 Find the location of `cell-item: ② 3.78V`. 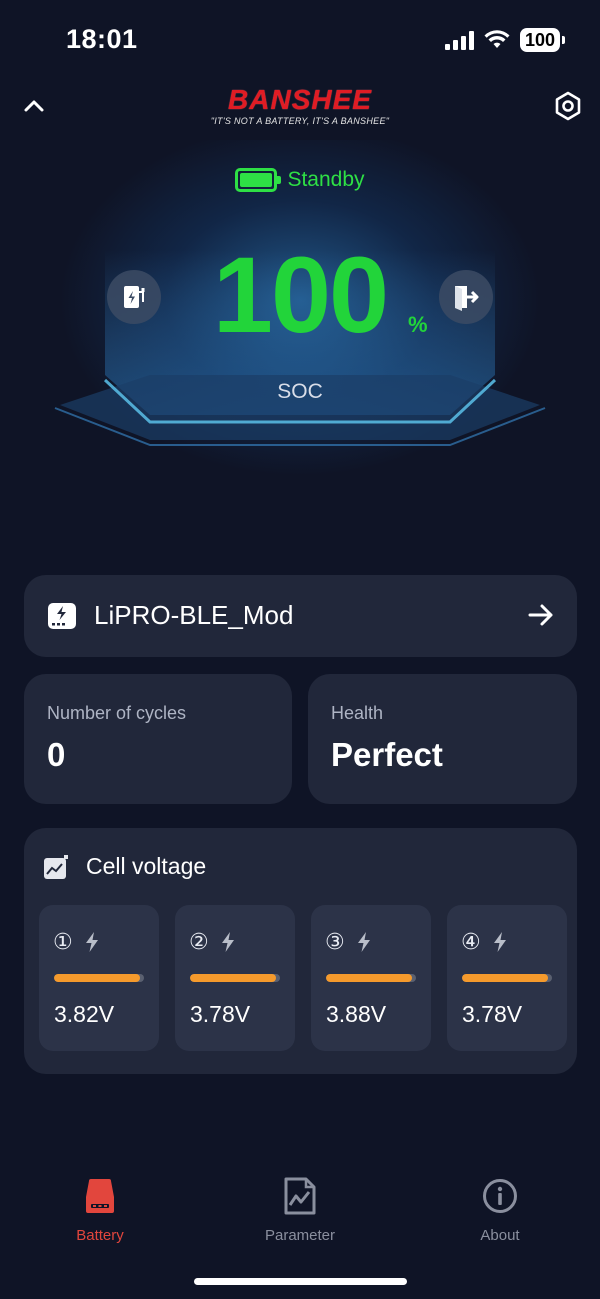

cell-item: ② 3.78V is located at coordinates (235, 978).